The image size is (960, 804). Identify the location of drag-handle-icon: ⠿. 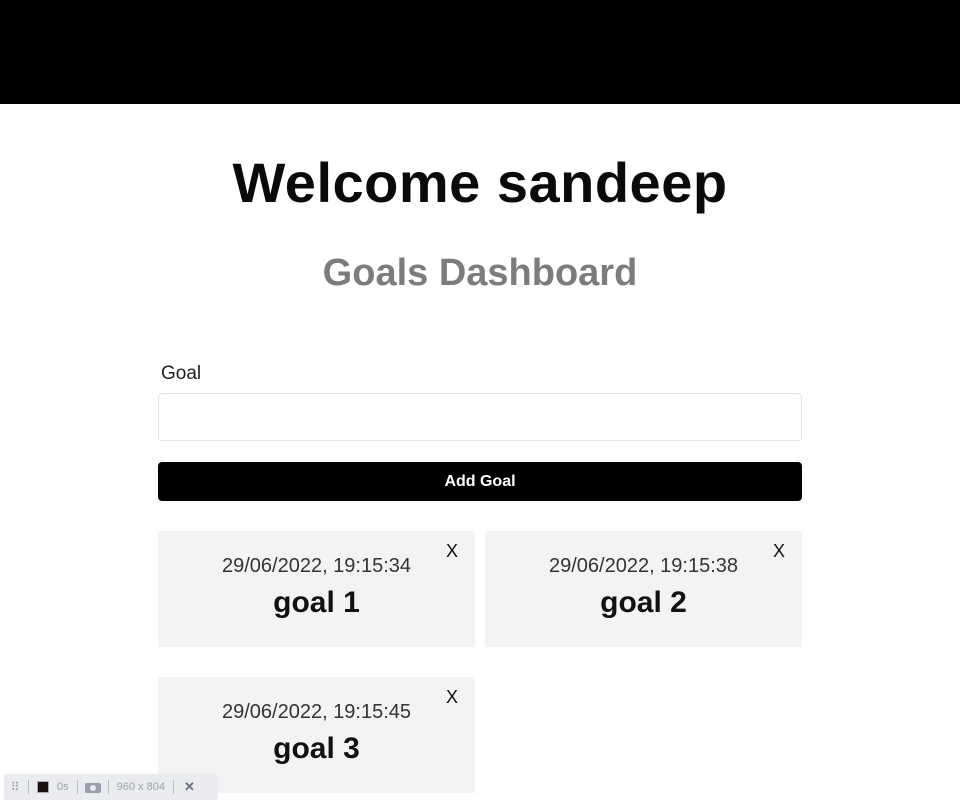
(14, 787).